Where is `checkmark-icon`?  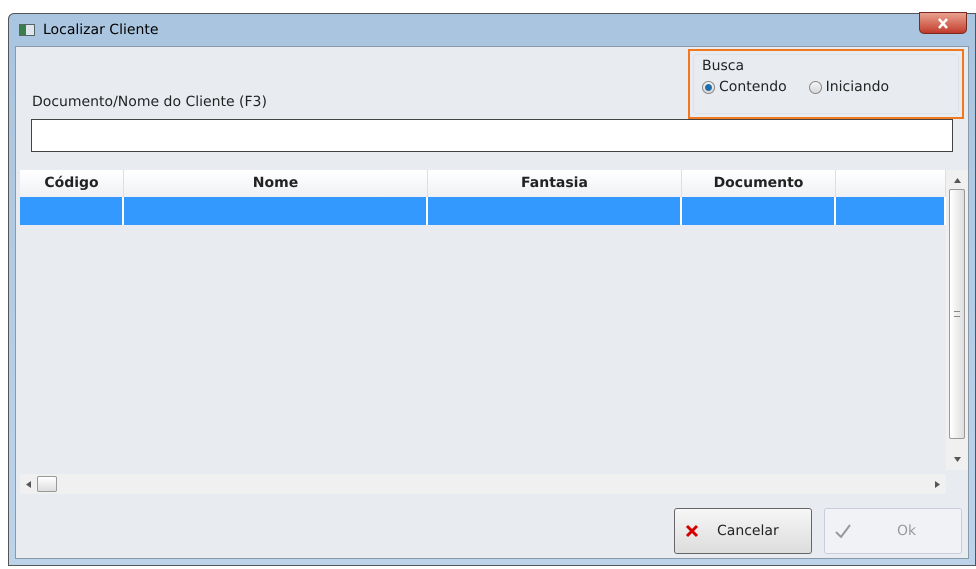
checkmark-icon is located at coordinates (843, 531).